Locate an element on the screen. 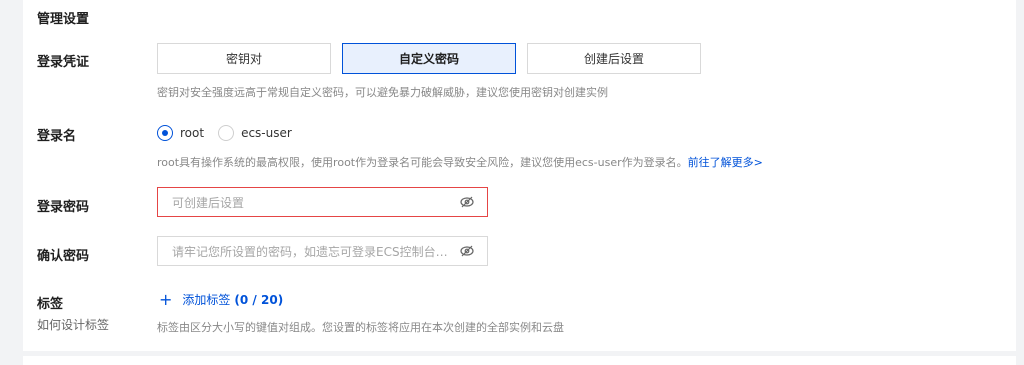  credential-option-keypair: 密钥对 is located at coordinates (244, 58).